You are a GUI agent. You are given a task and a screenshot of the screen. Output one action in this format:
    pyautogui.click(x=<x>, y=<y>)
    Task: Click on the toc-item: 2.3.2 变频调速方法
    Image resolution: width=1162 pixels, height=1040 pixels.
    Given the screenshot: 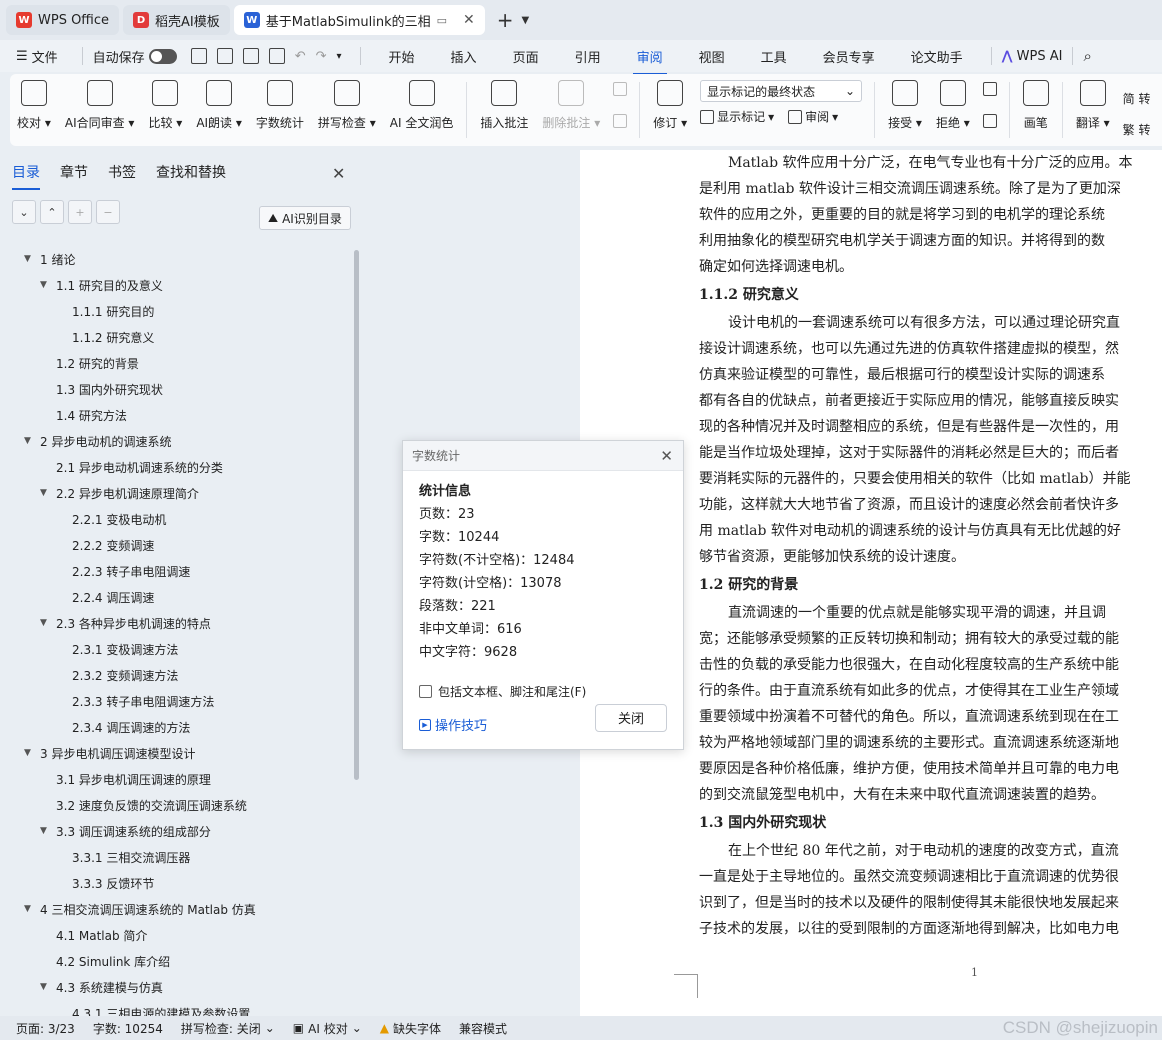 What is the action you would take?
    pyautogui.click(x=176, y=675)
    